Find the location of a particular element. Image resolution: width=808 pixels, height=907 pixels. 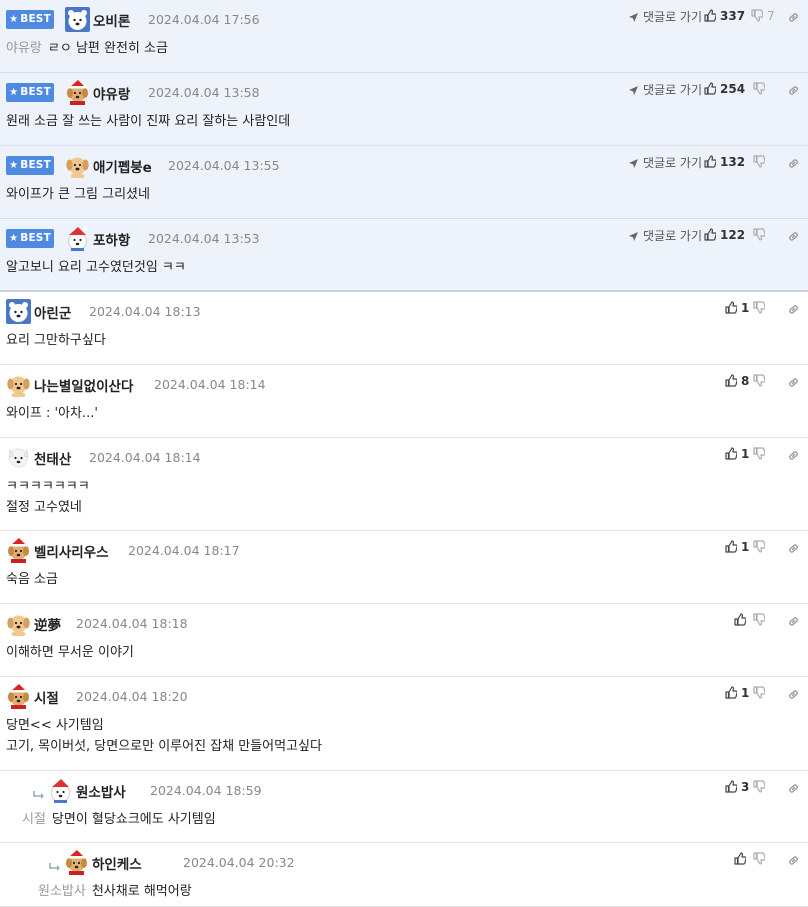

reply-mention: 야유랑 is located at coordinates (24, 48).